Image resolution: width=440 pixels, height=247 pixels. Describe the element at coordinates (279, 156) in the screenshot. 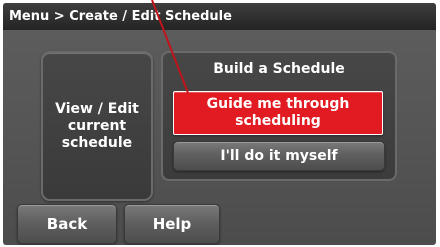

I see `do-it-myself-button: I'll do it myself` at that location.